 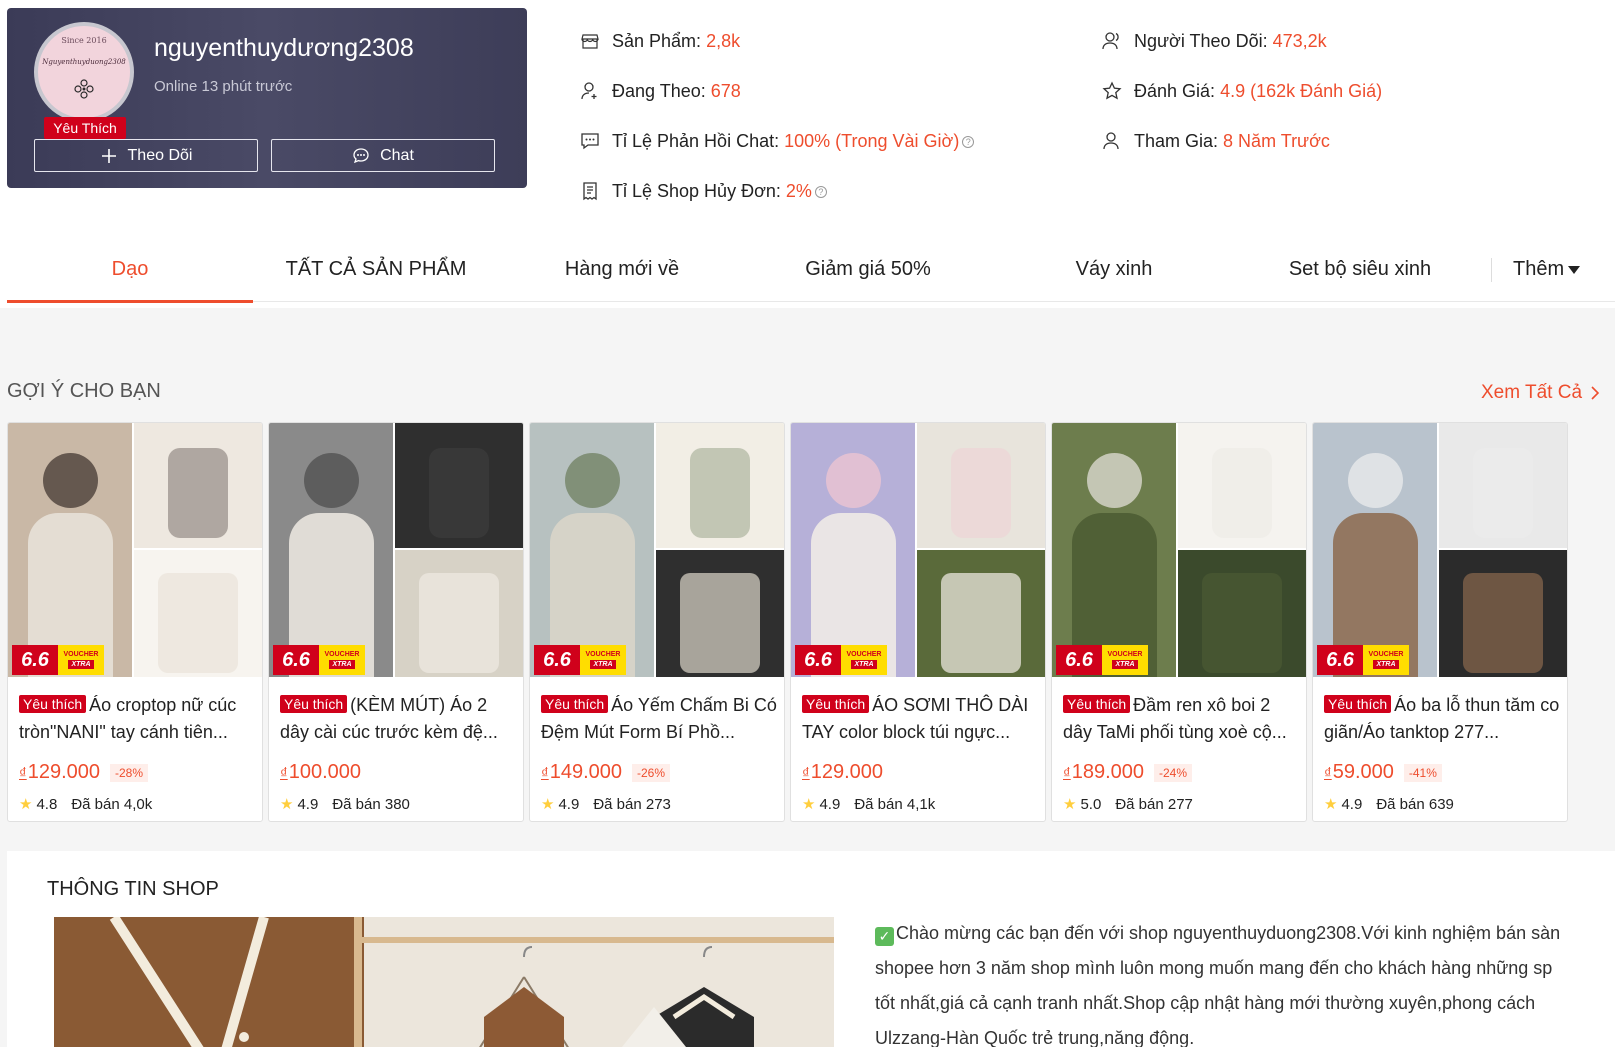 What do you see at coordinates (1532, 392) in the screenshot?
I see `see-all-label: Xem Tất Cả` at bounding box center [1532, 392].